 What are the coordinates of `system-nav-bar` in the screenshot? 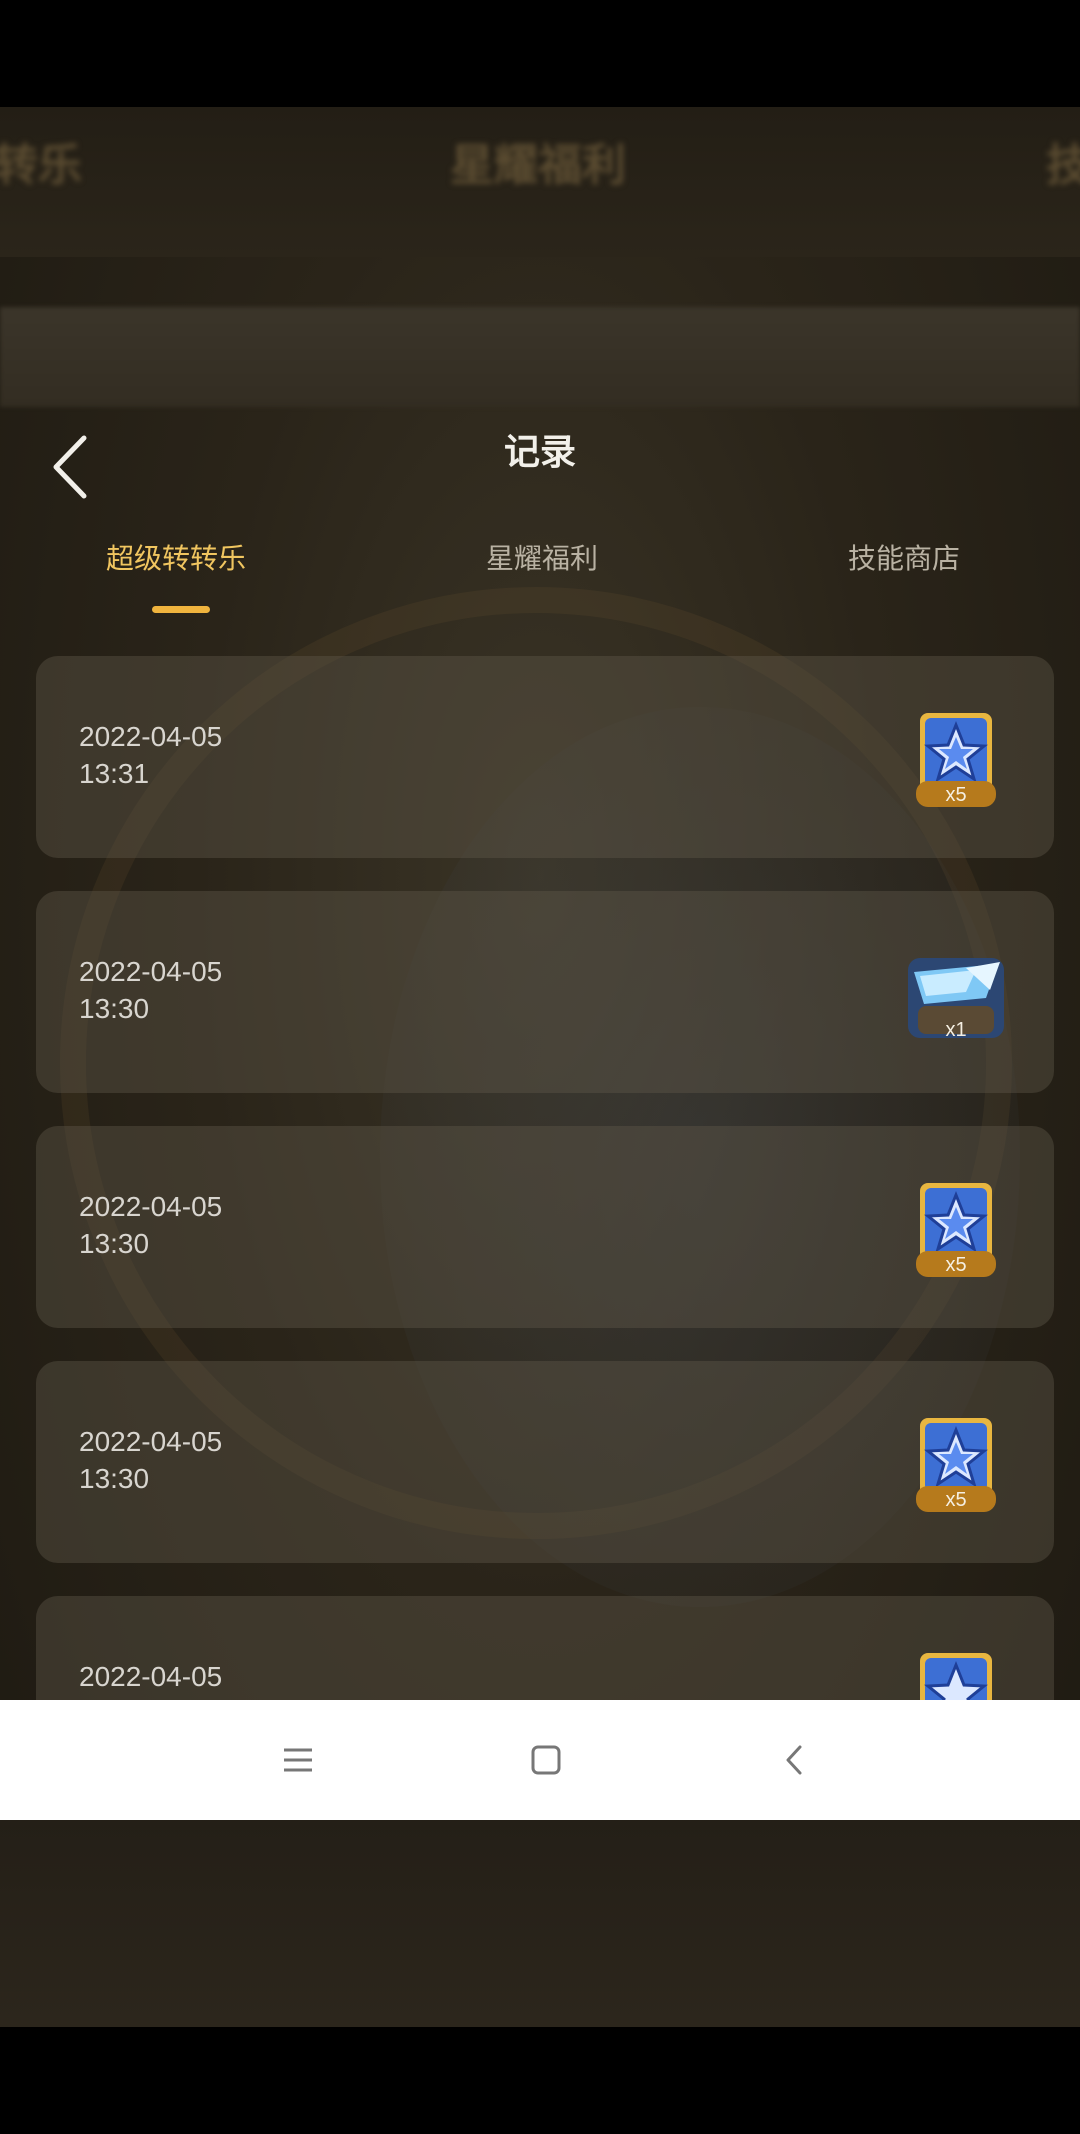 It's located at (540, 1760).